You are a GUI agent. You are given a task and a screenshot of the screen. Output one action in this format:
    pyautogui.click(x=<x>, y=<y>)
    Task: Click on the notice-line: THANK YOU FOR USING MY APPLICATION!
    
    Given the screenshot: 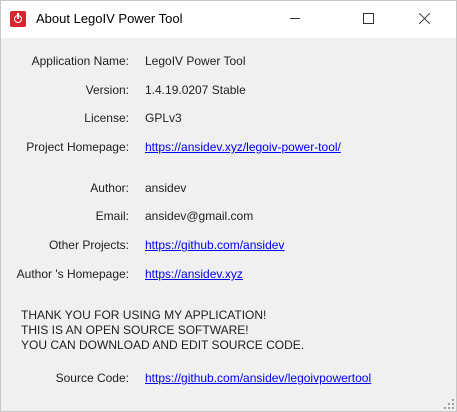 What is the action you would take?
    pyautogui.click(x=144, y=315)
    